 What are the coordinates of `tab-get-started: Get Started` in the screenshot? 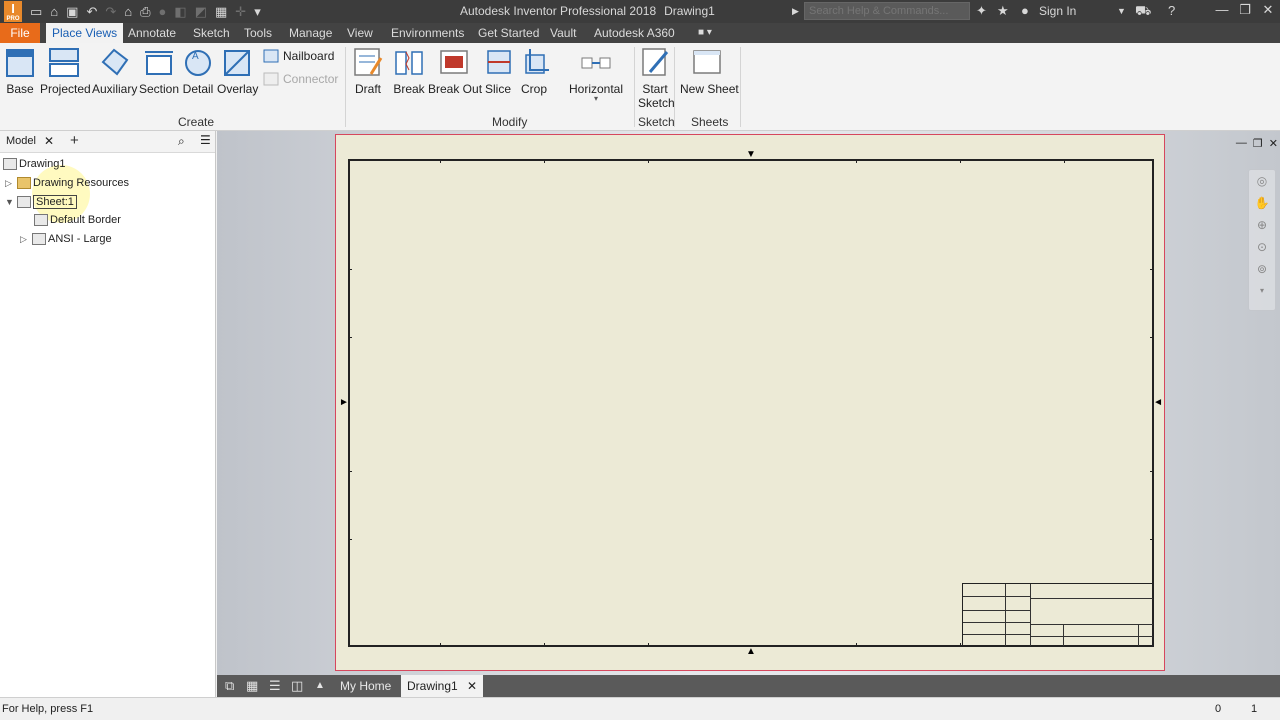 It's located at (508, 33).